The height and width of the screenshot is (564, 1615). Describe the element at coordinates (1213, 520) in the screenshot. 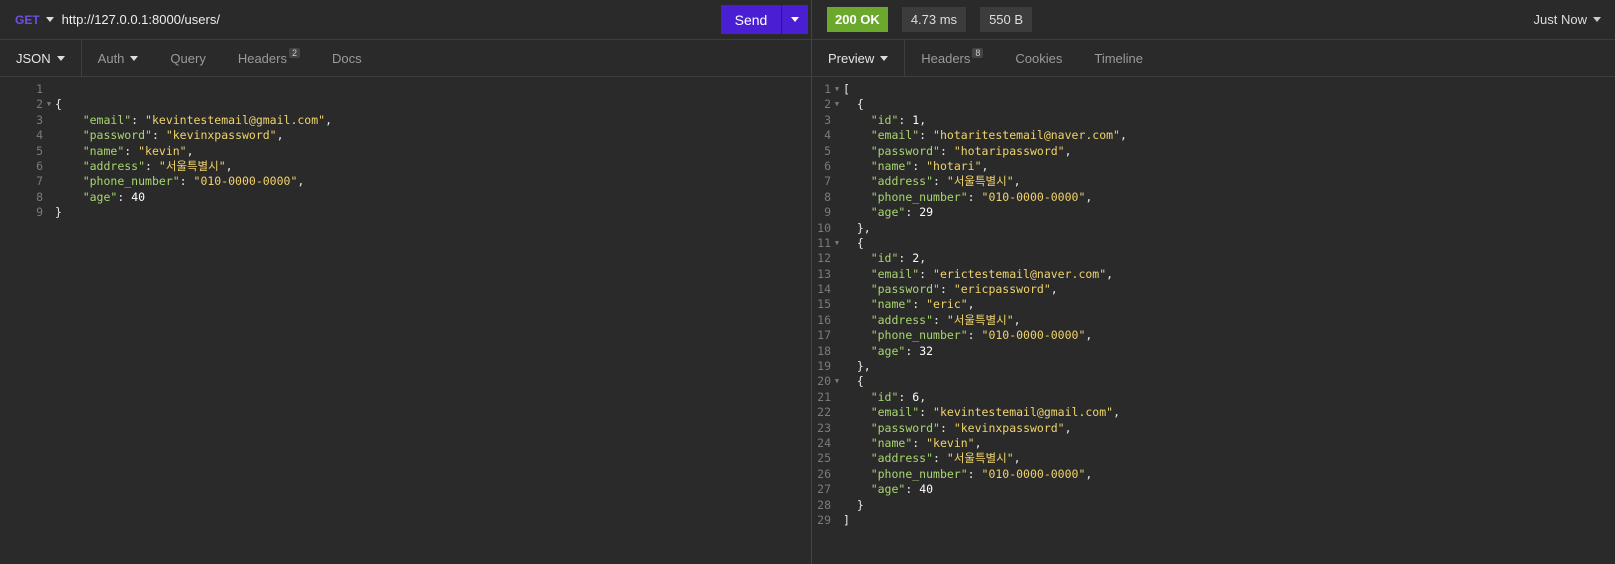

I see `code-line: 29]` at that location.